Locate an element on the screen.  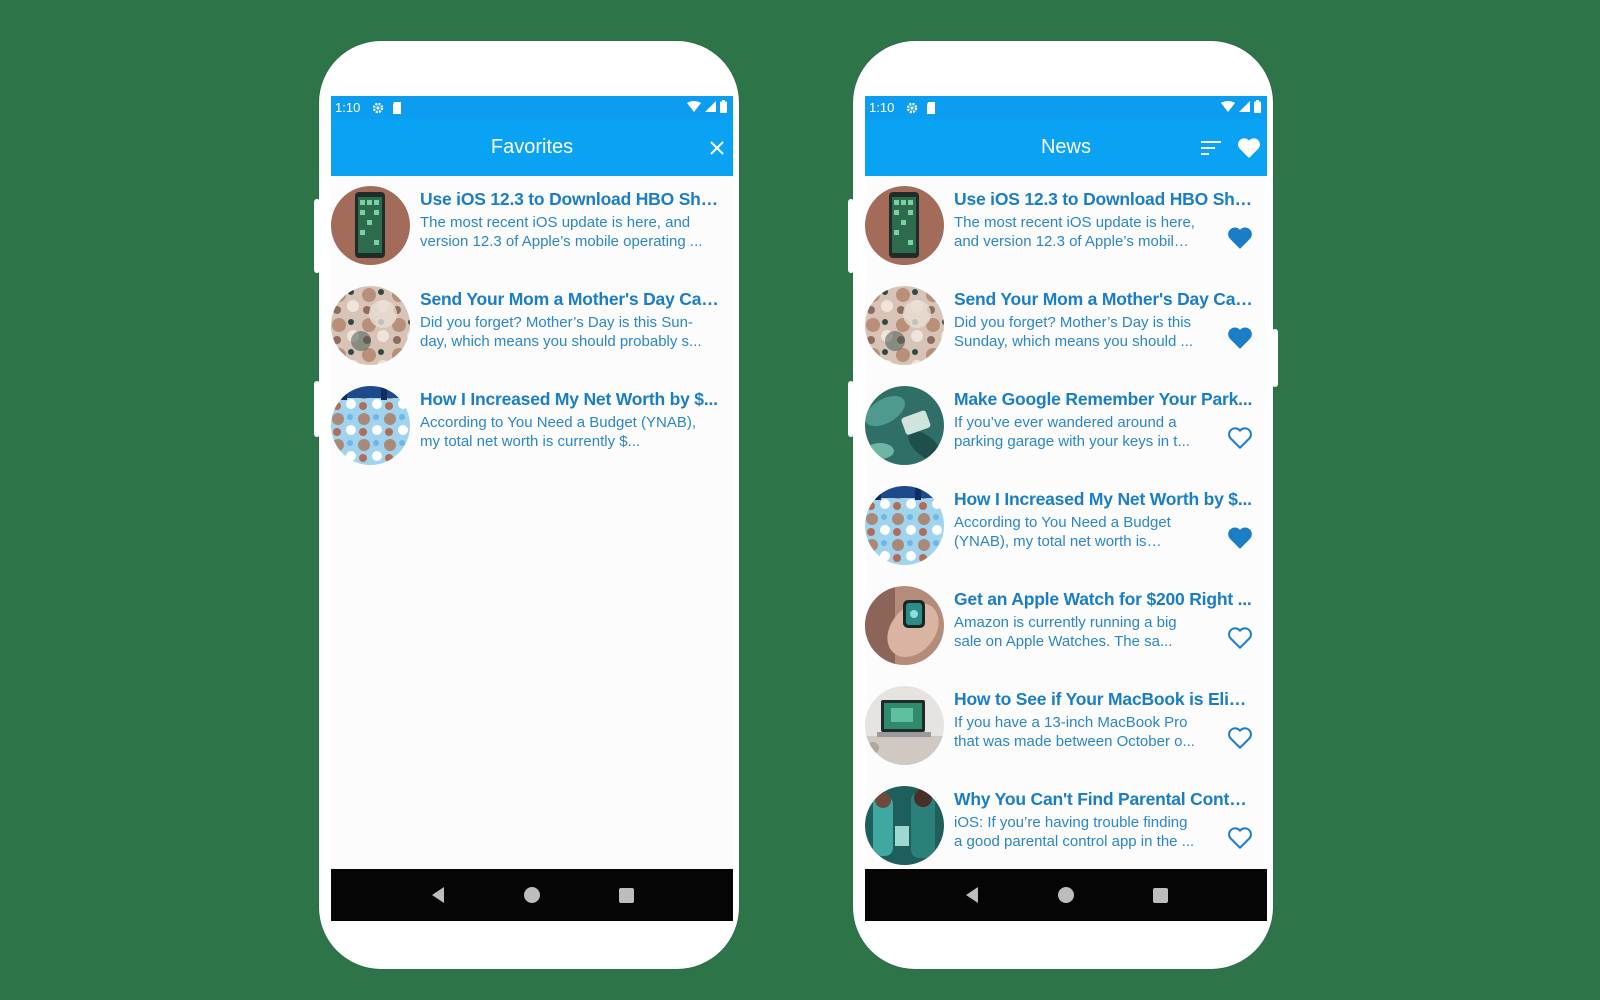
close-icon is located at coordinates (717, 148).